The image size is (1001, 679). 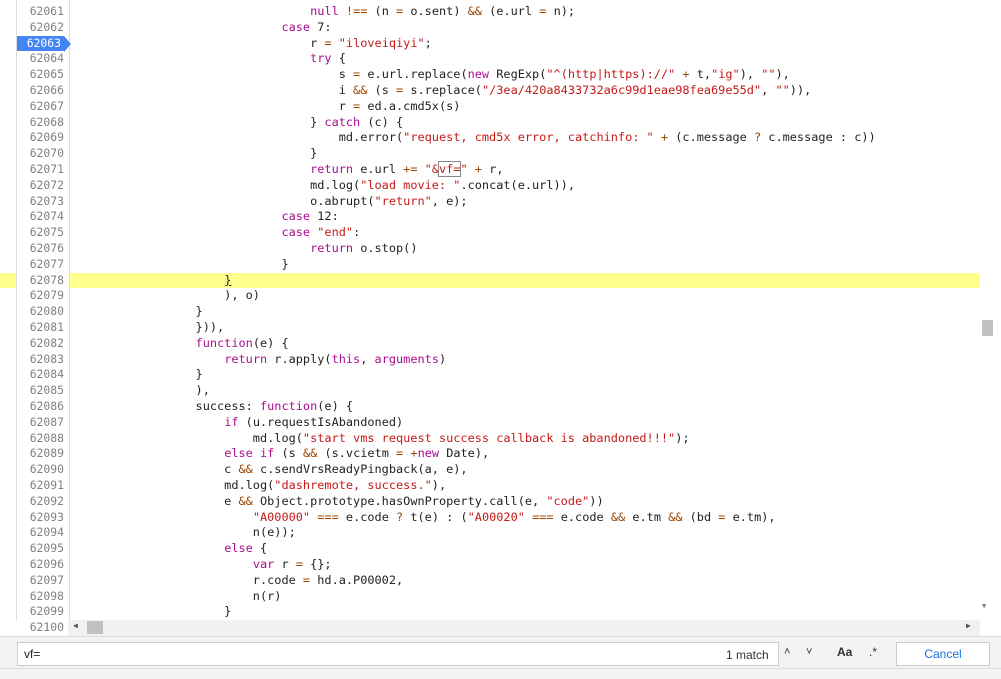 What do you see at coordinates (40, 533) in the screenshot?
I see `line-number: 62094` at bounding box center [40, 533].